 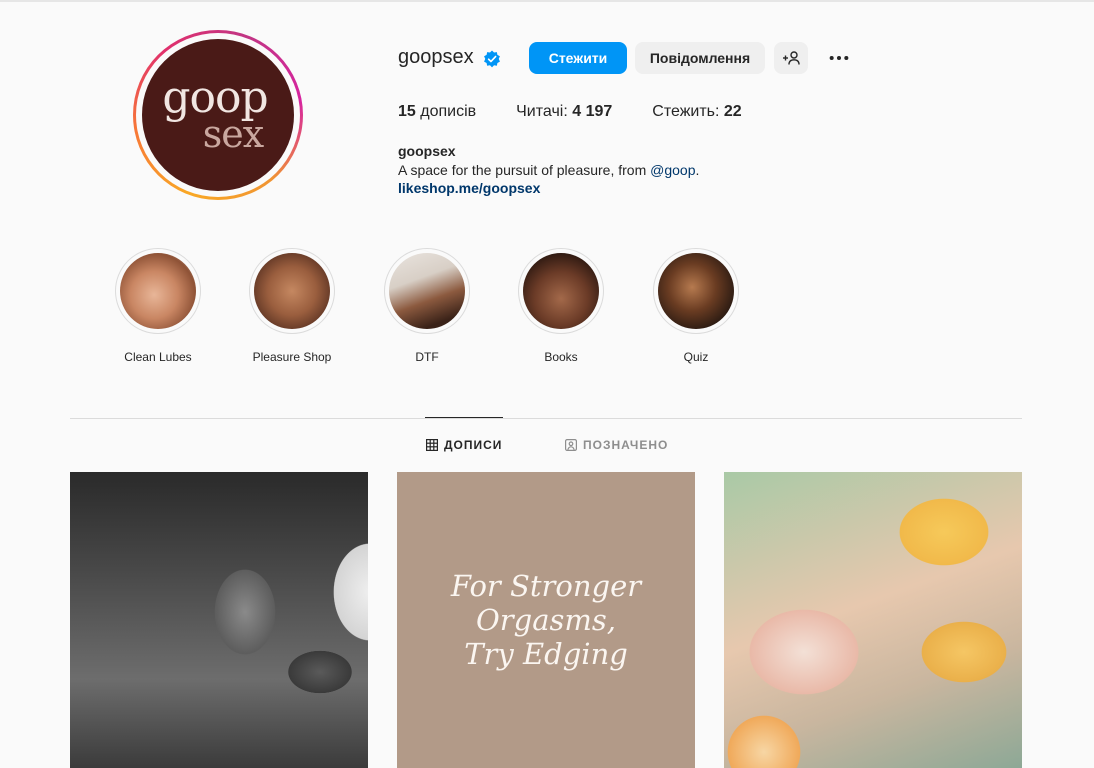 I want to click on profile-avatar: goop sex, so click(x=218, y=115).